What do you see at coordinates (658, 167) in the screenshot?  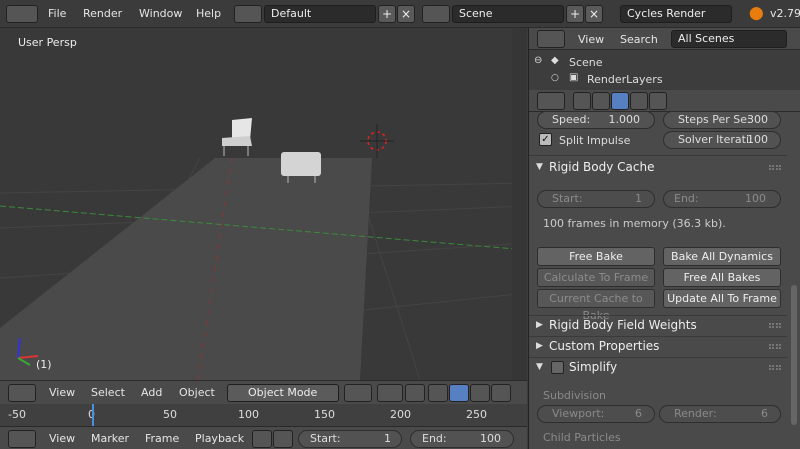 I see `rigid-body-cache-panel-header: ▼ Rigid Body Cache` at bounding box center [658, 167].